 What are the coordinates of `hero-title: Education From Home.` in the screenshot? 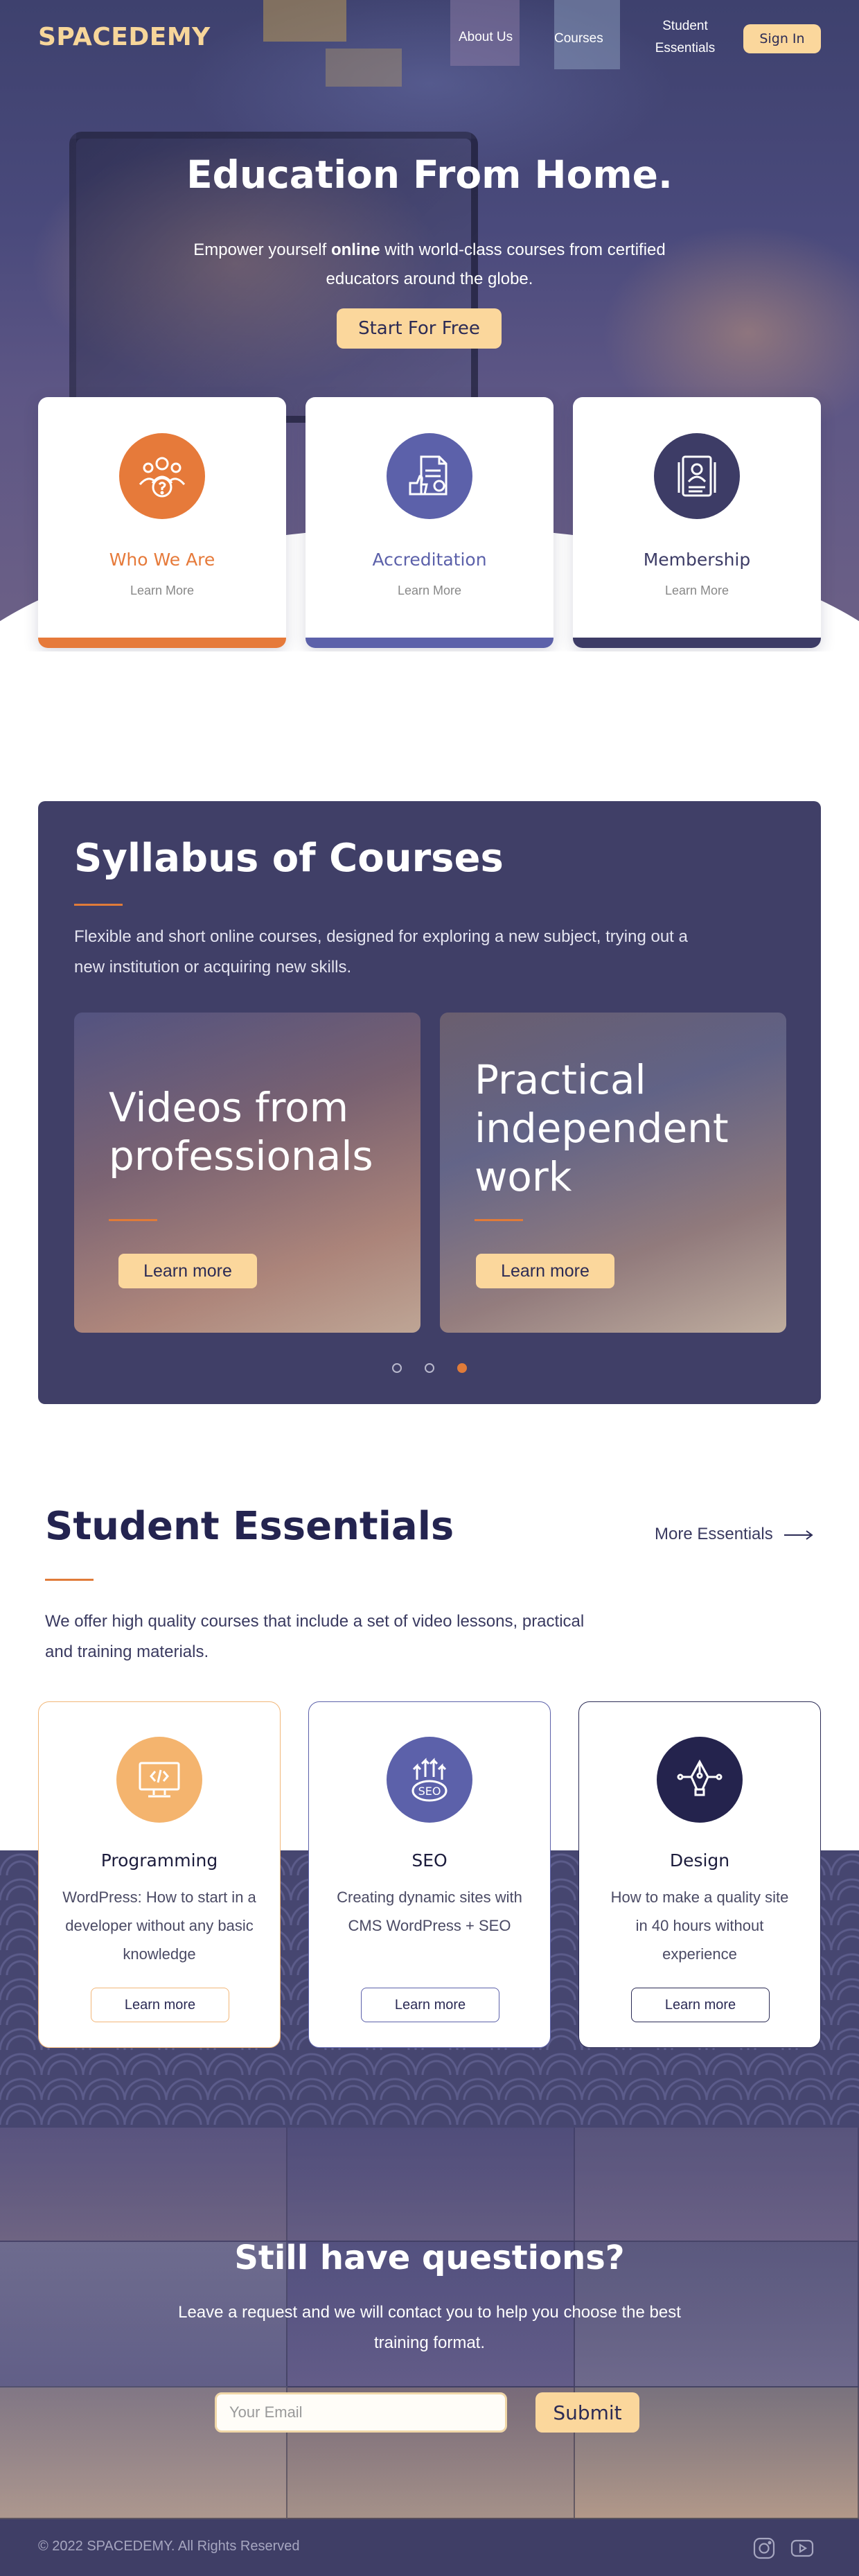 It's located at (429, 174).